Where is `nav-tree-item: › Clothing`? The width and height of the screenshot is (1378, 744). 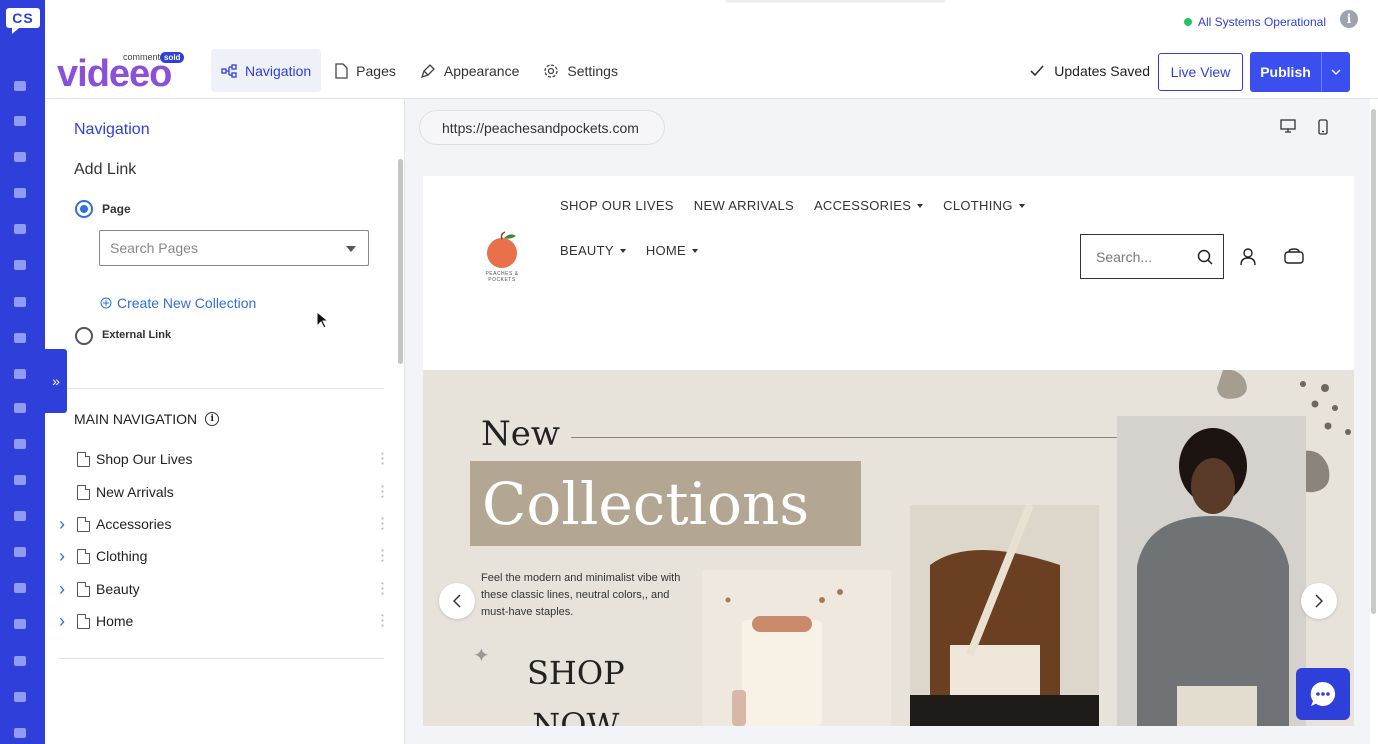
nav-tree-item: › Clothing is located at coordinates (221, 556).